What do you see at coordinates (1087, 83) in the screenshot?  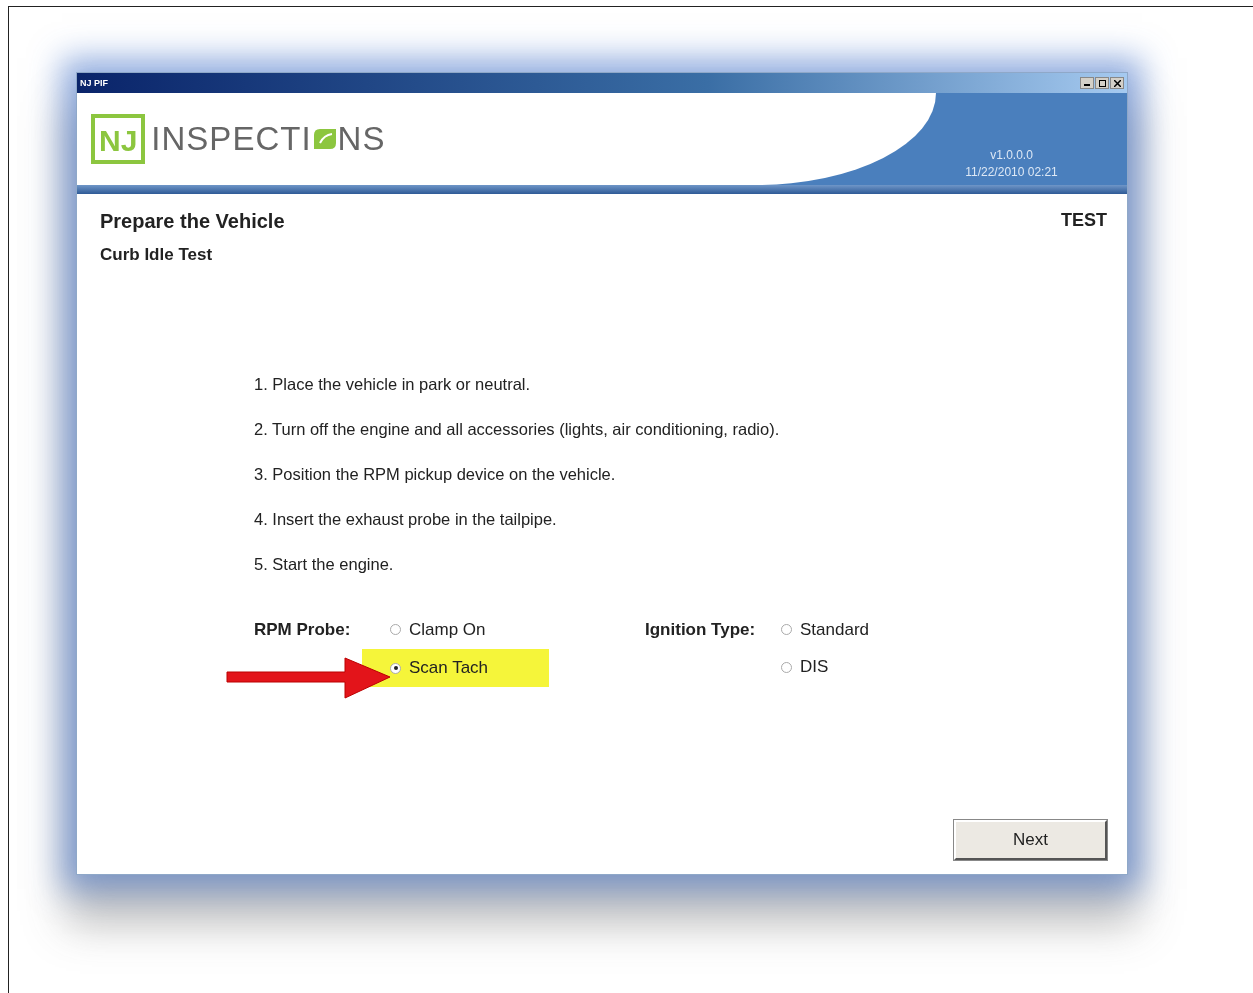 I see `minimize-button` at bounding box center [1087, 83].